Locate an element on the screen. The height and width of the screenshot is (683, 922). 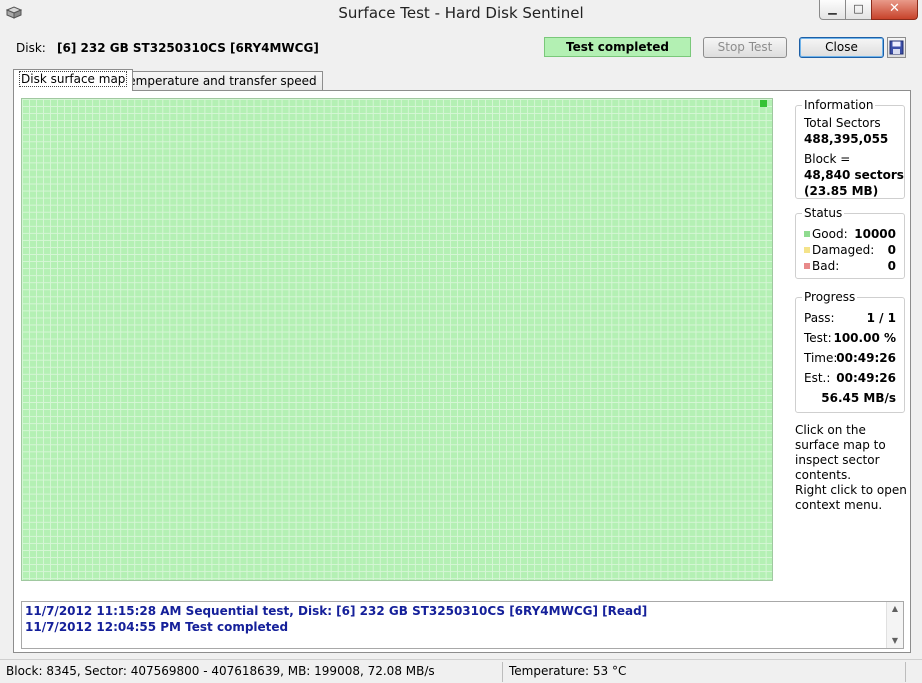
scroll-down-arrow-icon: ▼ is located at coordinates (895, 641).